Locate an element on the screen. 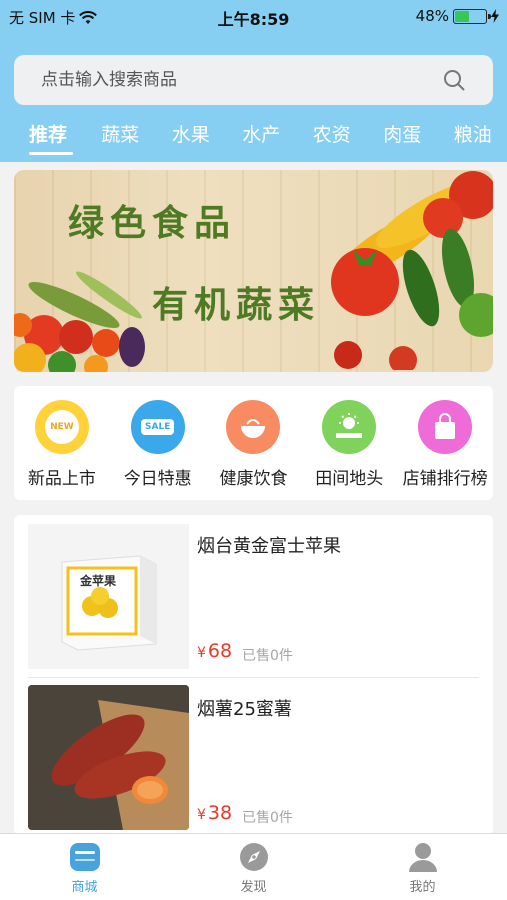  category-label: 新品上市 is located at coordinates (61, 479).